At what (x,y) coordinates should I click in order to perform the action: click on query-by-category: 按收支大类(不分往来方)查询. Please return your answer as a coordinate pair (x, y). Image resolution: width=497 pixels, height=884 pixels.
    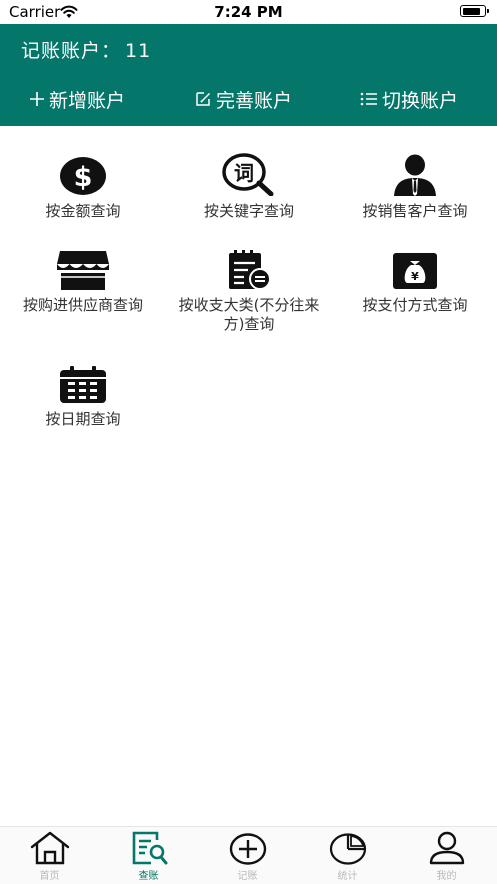
    Looking at the image, I should click on (249, 290).